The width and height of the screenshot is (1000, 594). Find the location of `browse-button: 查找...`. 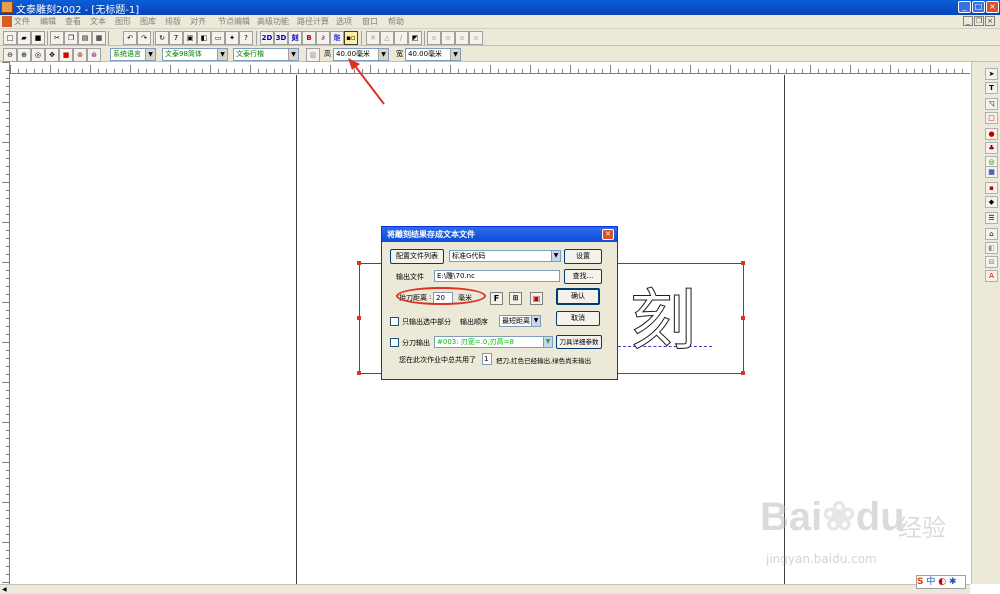

browse-button: 查找... is located at coordinates (583, 276).